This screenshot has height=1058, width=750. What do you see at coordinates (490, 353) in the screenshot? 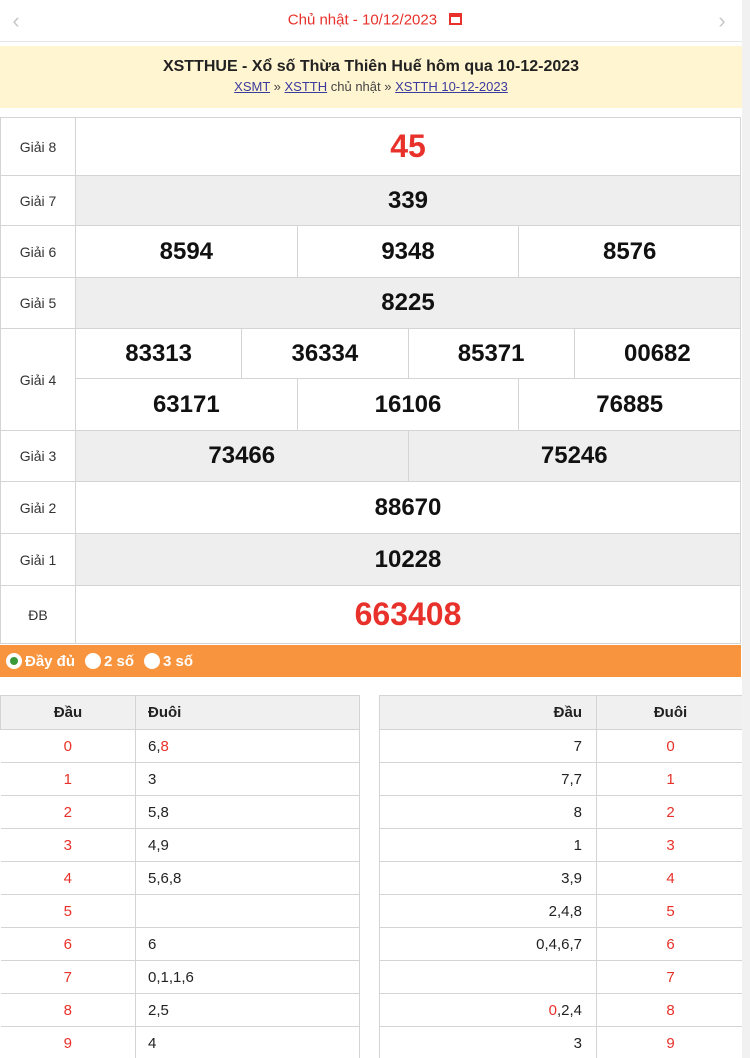
I see `prize-4-number: 85371` at bounding box center [490, 353].